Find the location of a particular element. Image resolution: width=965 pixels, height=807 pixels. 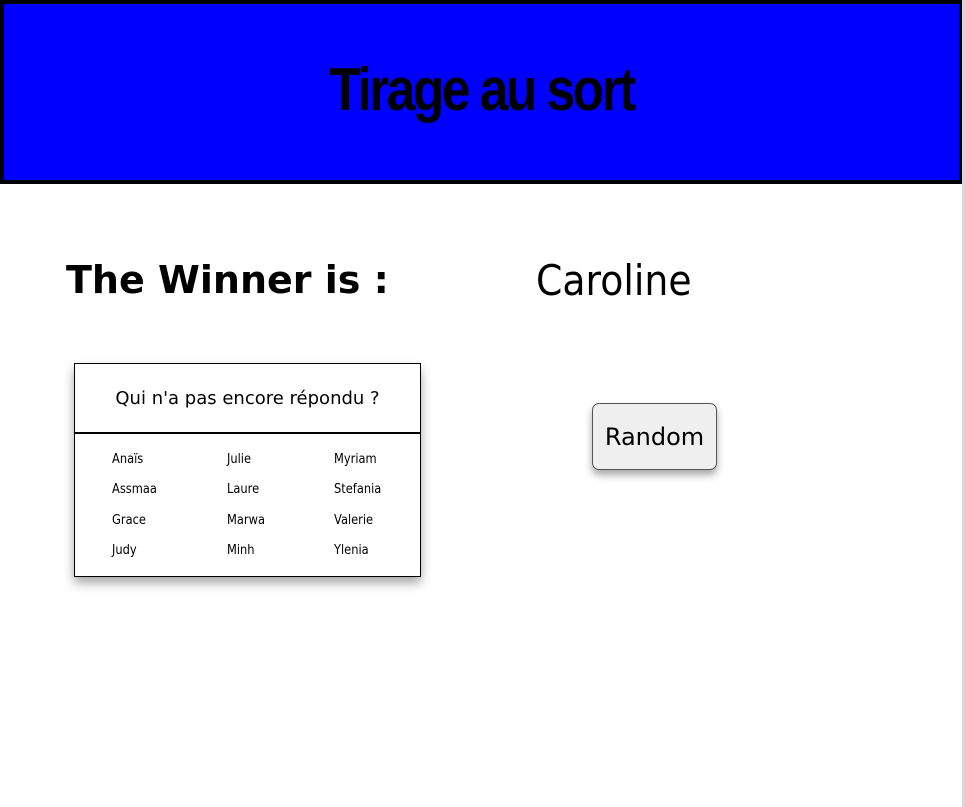

pending-name: Laure is located at coordinates (243, 489).